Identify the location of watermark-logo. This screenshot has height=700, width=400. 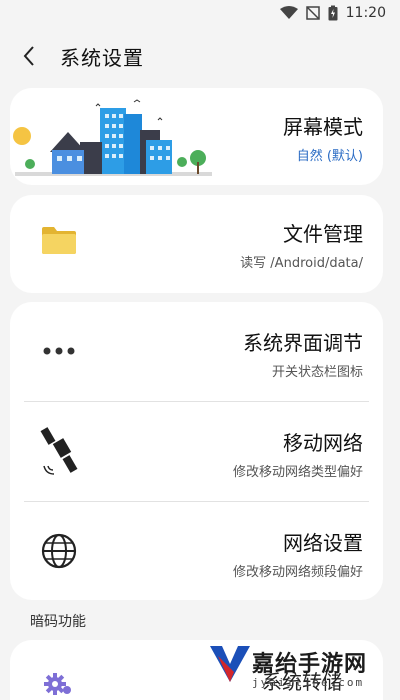
(230, 664).